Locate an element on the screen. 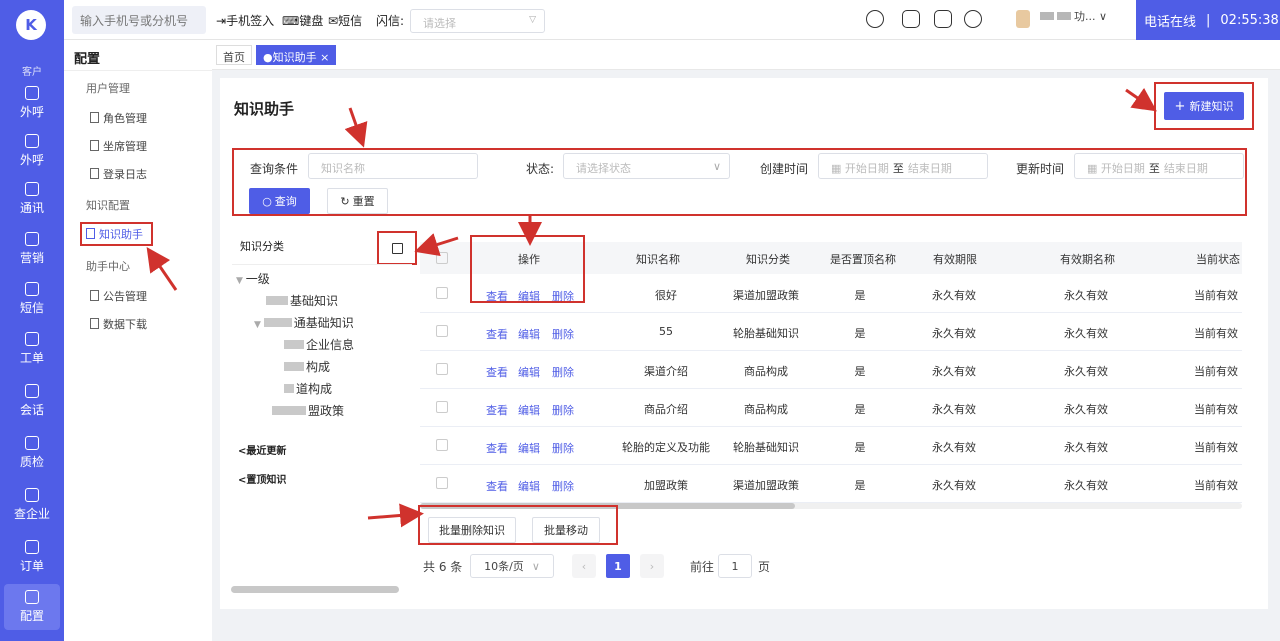  rail-item-contacts: 通讯 is located at coordinates (32, 199).